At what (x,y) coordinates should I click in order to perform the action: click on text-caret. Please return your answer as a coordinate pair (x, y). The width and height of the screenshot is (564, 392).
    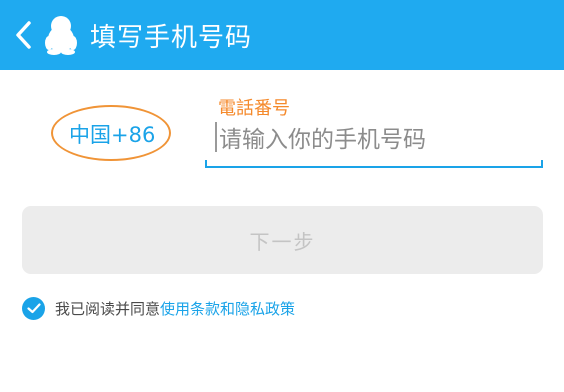
    Looking at the image, I should click on (216, 137).